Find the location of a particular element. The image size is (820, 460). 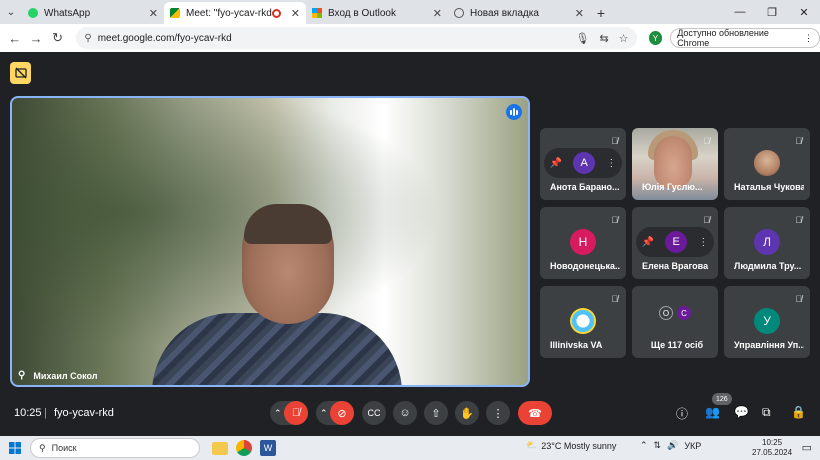

windows-start-icon is located at coordinates (15, 448).